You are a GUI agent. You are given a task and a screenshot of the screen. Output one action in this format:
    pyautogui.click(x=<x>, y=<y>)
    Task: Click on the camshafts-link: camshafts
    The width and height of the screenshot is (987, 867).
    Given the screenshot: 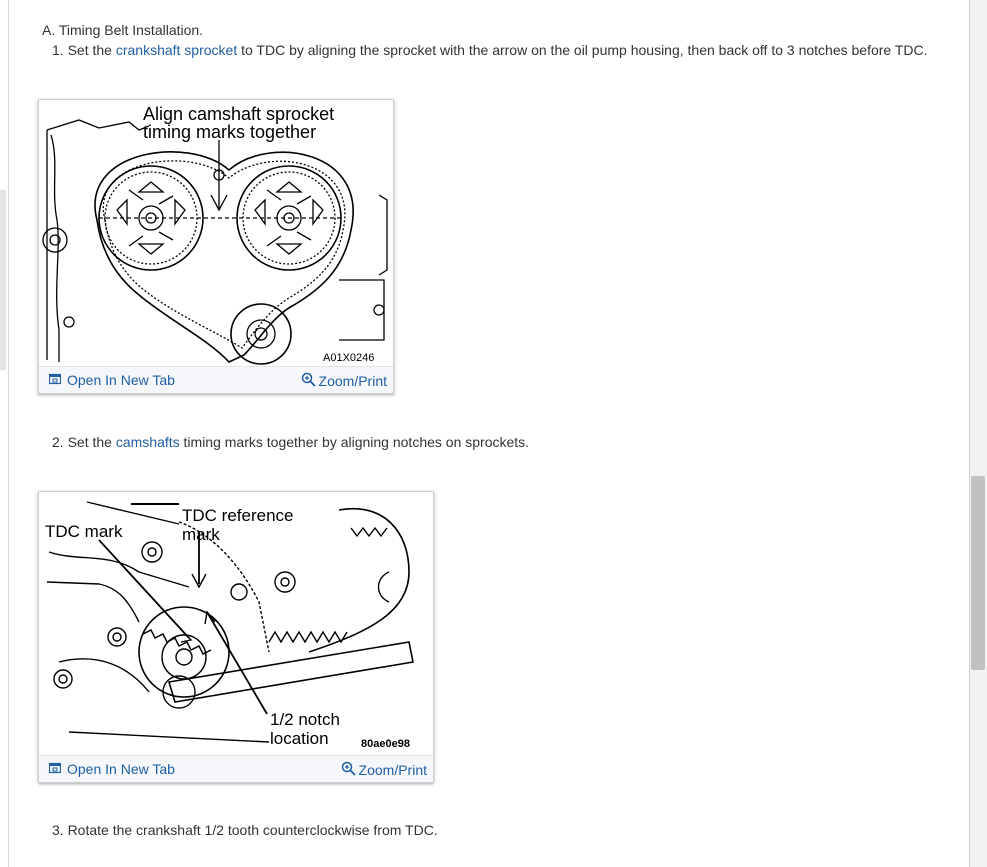 What is the action you would take?
    pyautogui.click(x=148, y=442)
    